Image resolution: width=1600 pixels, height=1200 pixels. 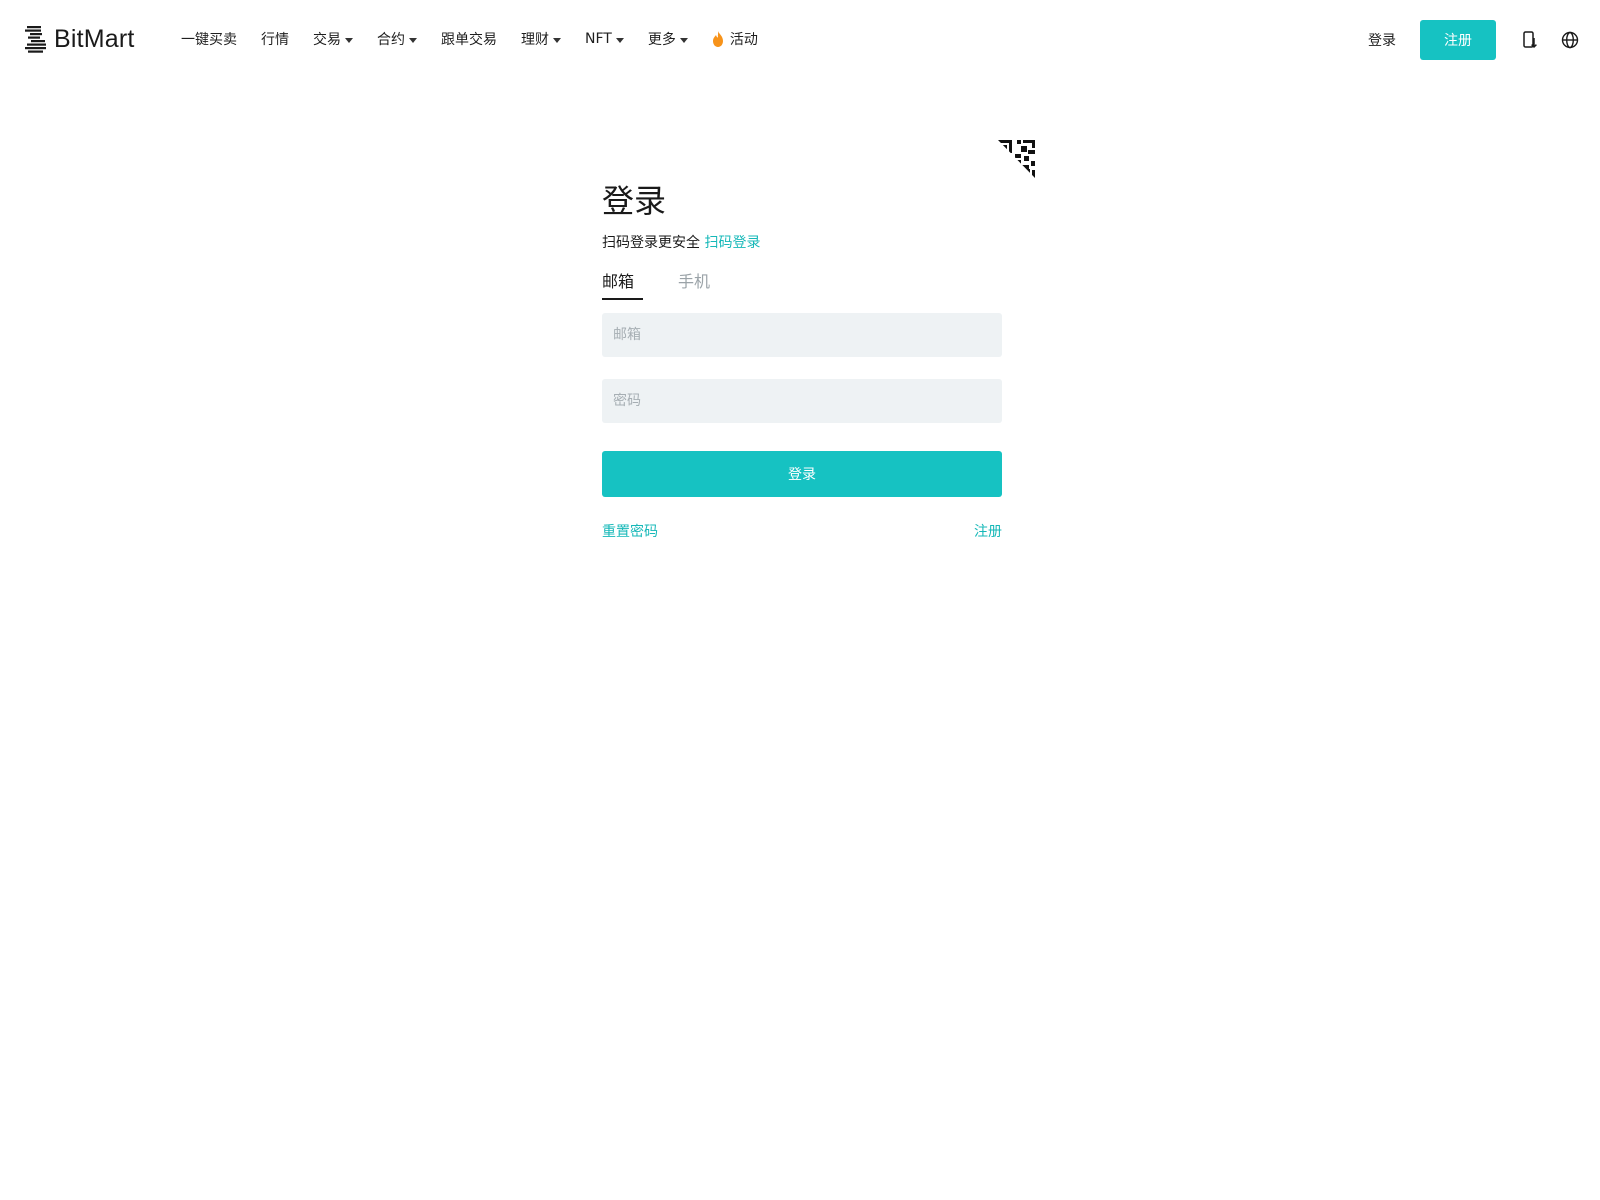 I want to click on nav-item-trade: 交易, so click(x=333, y=39).